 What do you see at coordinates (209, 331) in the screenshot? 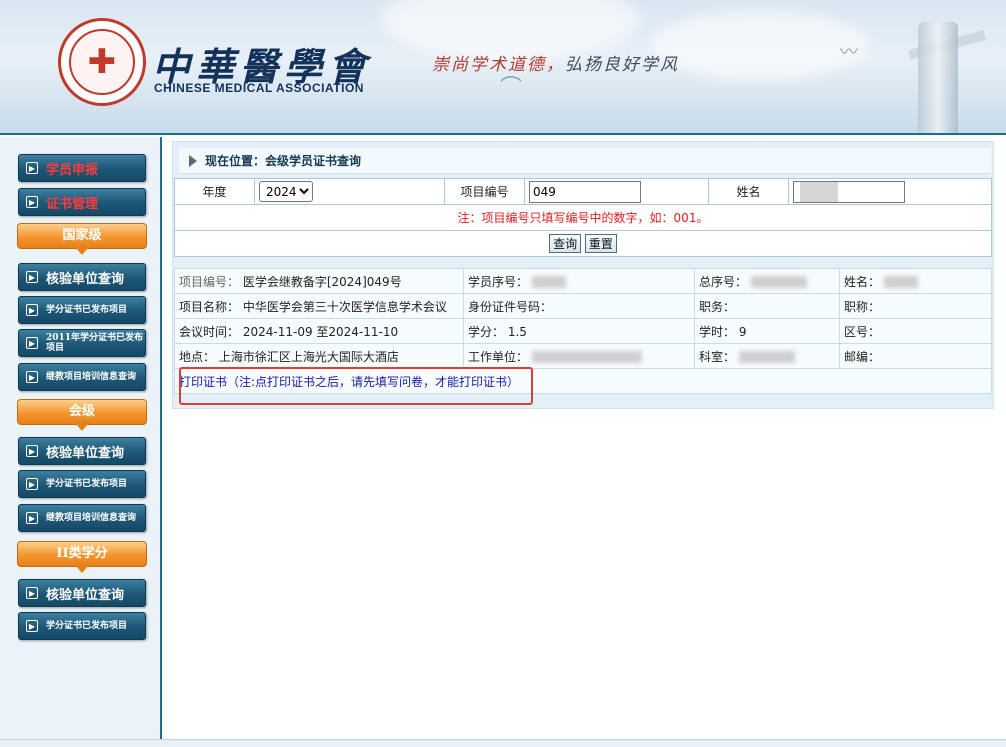
I see `meeting-time-key: 会议时间：` at bounding box center [209, 331].